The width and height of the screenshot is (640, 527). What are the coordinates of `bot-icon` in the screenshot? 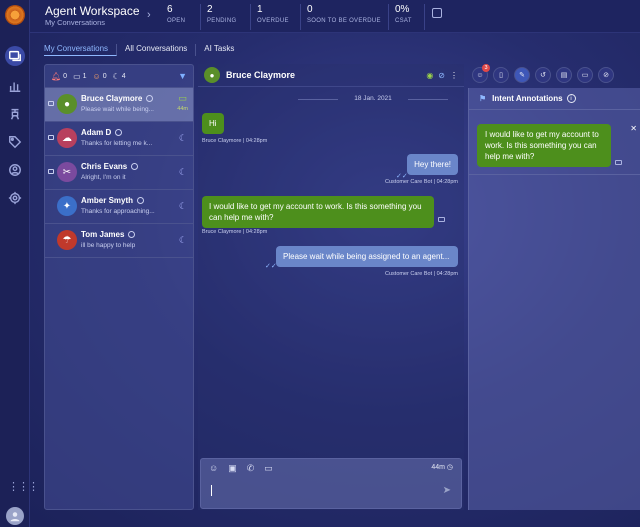 It's located at (15, 114).